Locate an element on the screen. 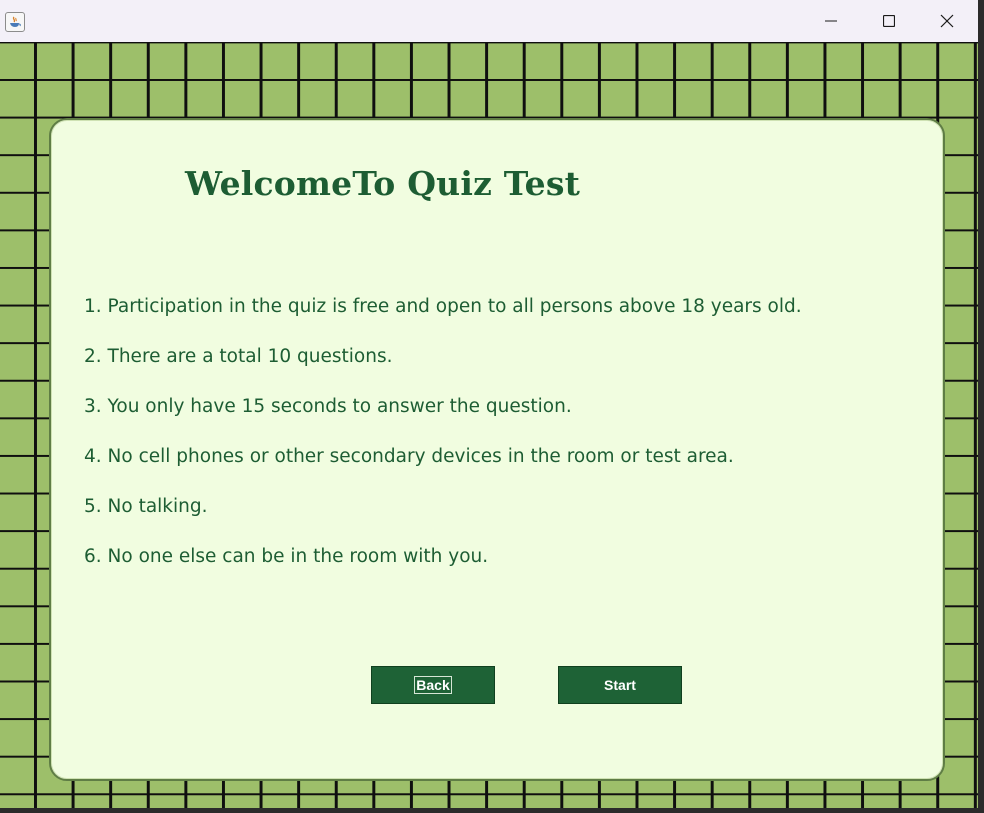  page-title: WelcomeTo Quiz Test is located at coordinates (383, 183).